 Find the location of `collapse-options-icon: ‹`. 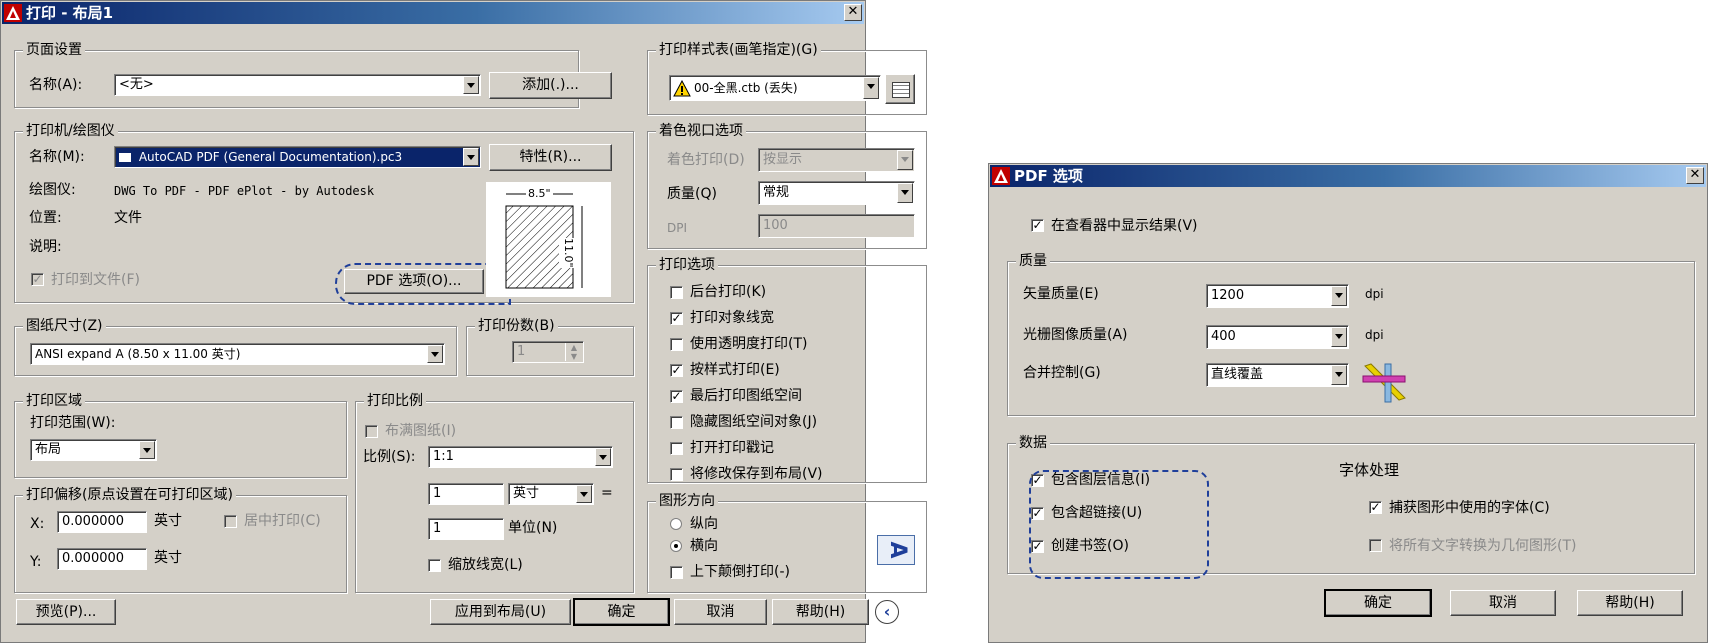

collapse-options-icon: ‹ is located at coordinates (887, 612).